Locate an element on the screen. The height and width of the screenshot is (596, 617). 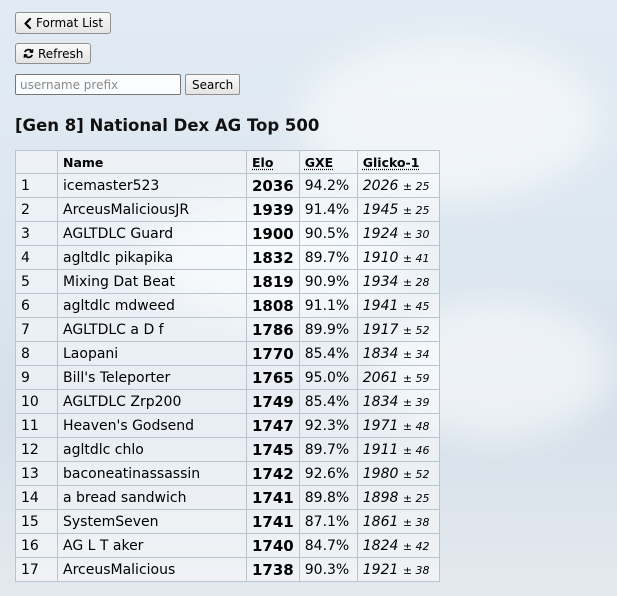
glicko-cell: 1910 ± 41 is located at coordinates (398, 257).